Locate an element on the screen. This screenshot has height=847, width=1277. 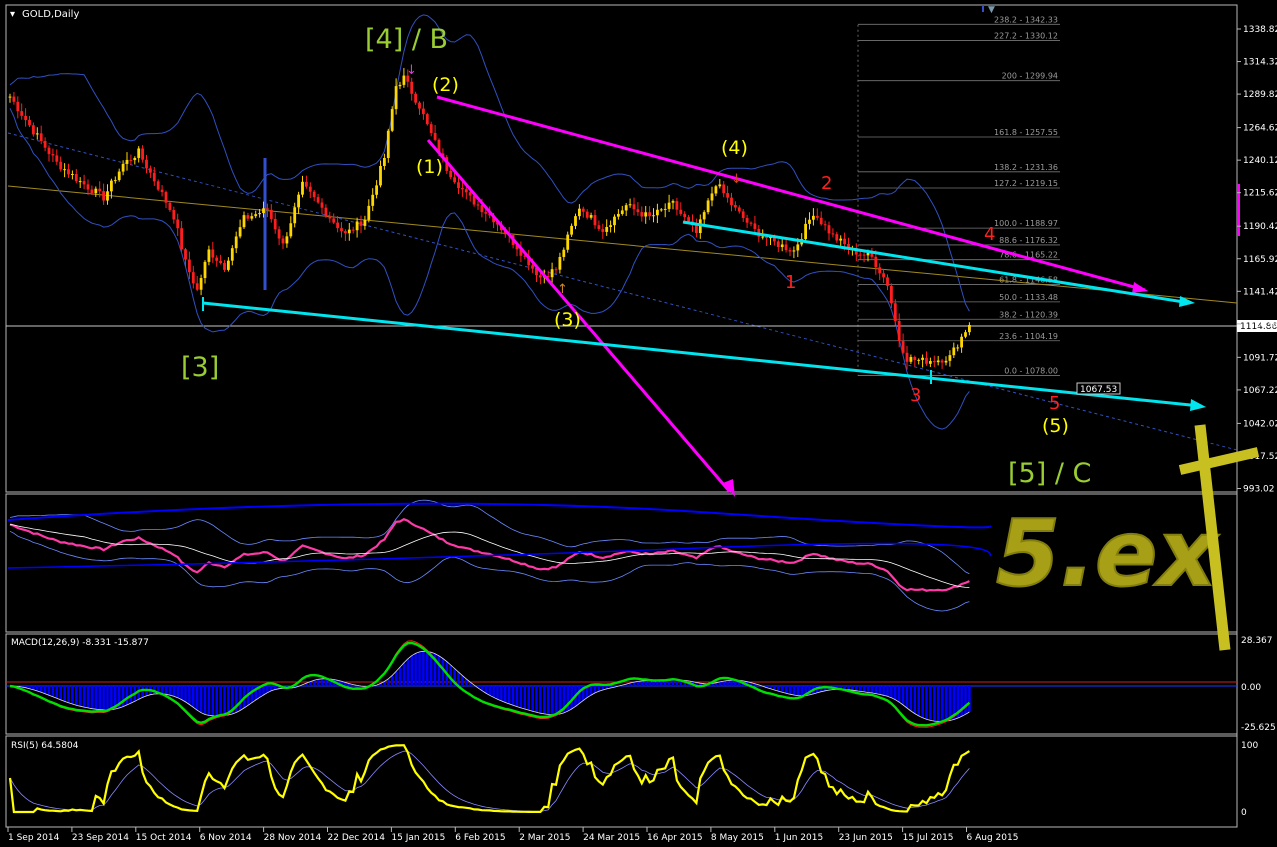
fib-level-label: 127.2 - 1219.15 is located at coordinates (1026, 183).